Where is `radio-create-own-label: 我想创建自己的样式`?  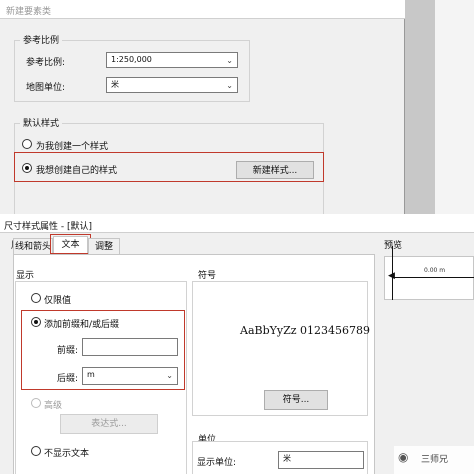 radio-create-own-label: 我想创建自己的样式 is located at coordinates (77, 171).